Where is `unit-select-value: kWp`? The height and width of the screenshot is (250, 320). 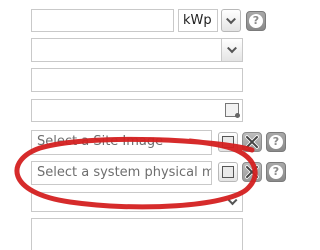 unit-select-value: kWp is located at coordinates (197, 20).